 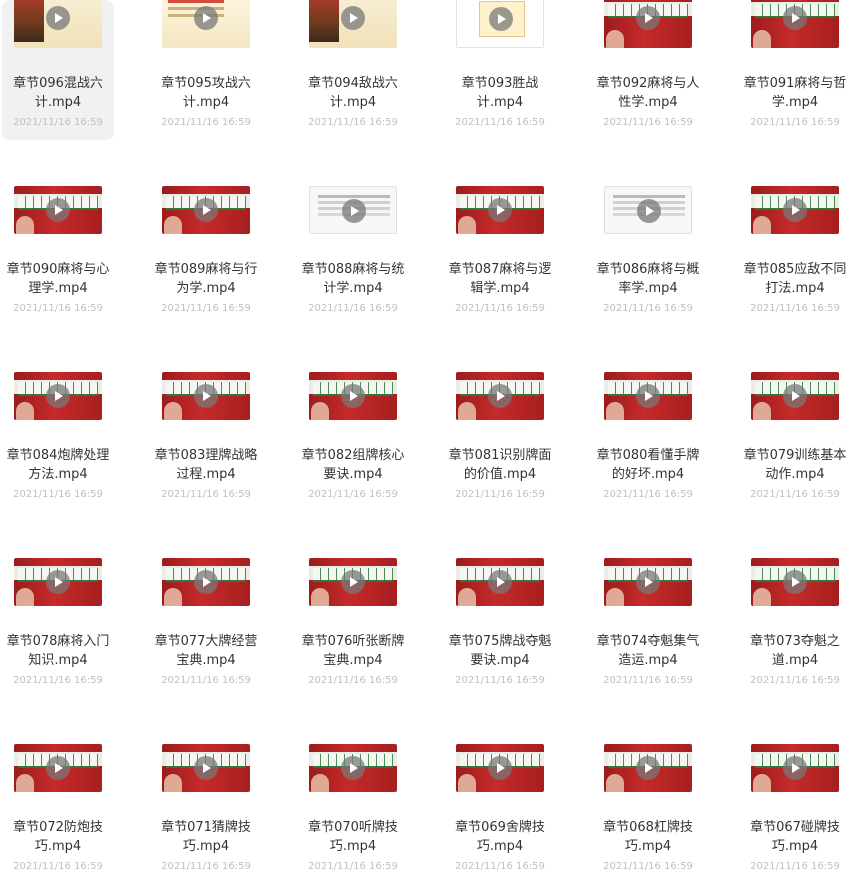 What do you see at coordinates (206, 814) in the screenshot?
I see `file-tile: 章节071猜牌技 巧.mp4 2021/11/16 16:59` at bounding box center [206, 814].